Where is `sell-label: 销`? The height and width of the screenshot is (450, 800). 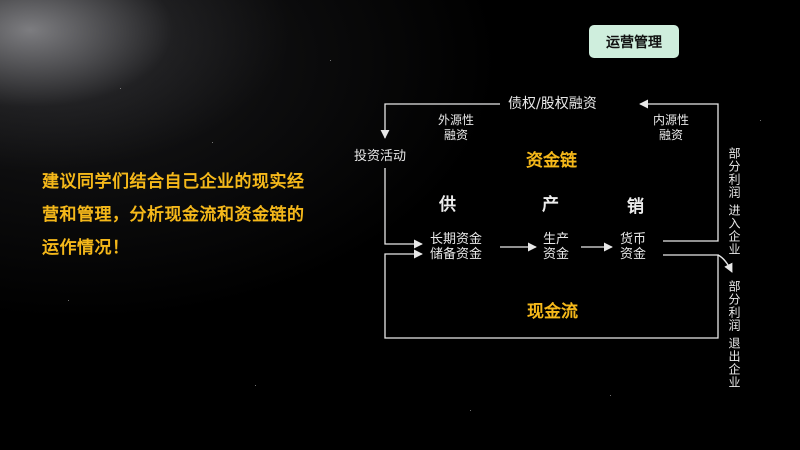
sell-label: 销 is located at coordinates (635, 207).